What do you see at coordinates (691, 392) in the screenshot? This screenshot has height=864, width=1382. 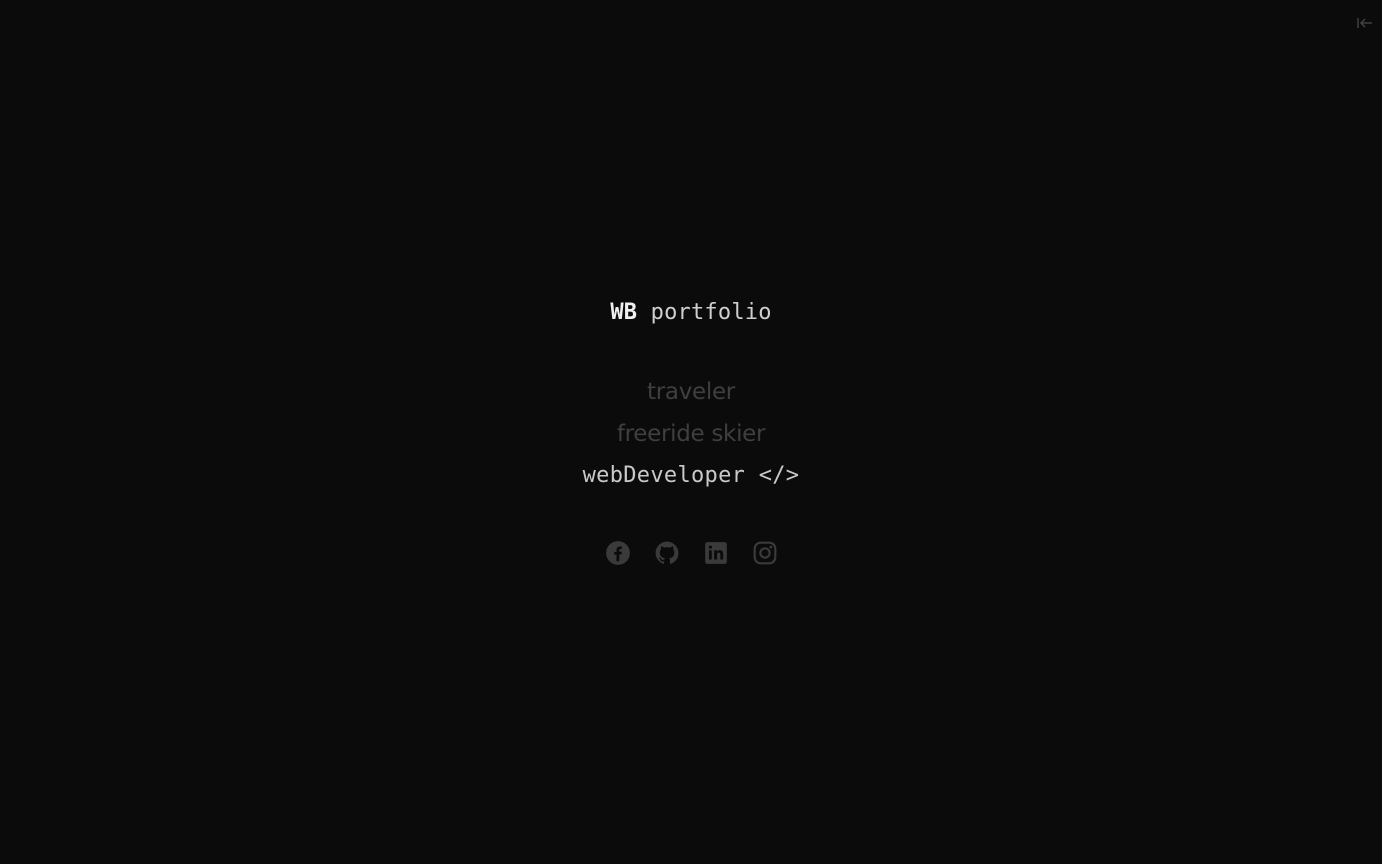 I see `role-traveler: traveler` at bounding box center [691, 392].